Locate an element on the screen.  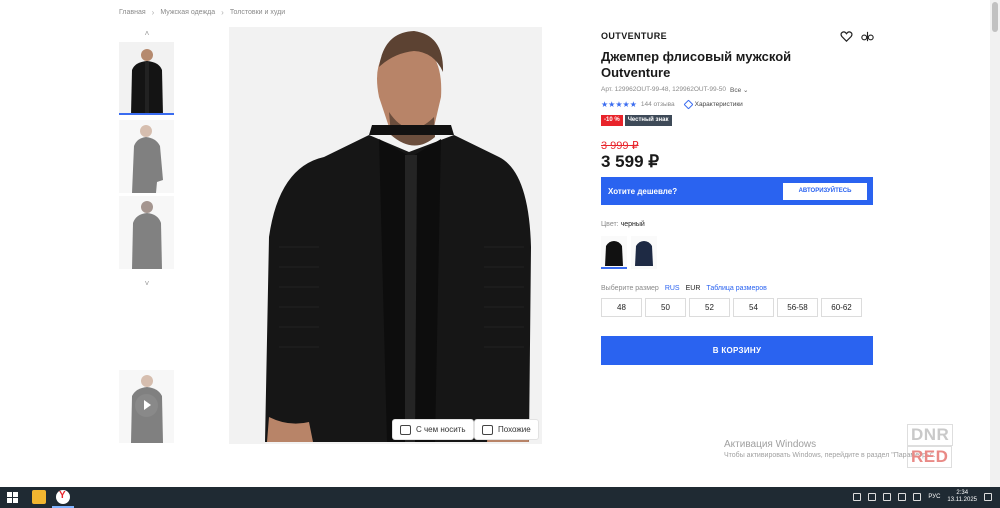
dnr-red-watermark-logo: DNR RED is located at coordinates (947, 446).